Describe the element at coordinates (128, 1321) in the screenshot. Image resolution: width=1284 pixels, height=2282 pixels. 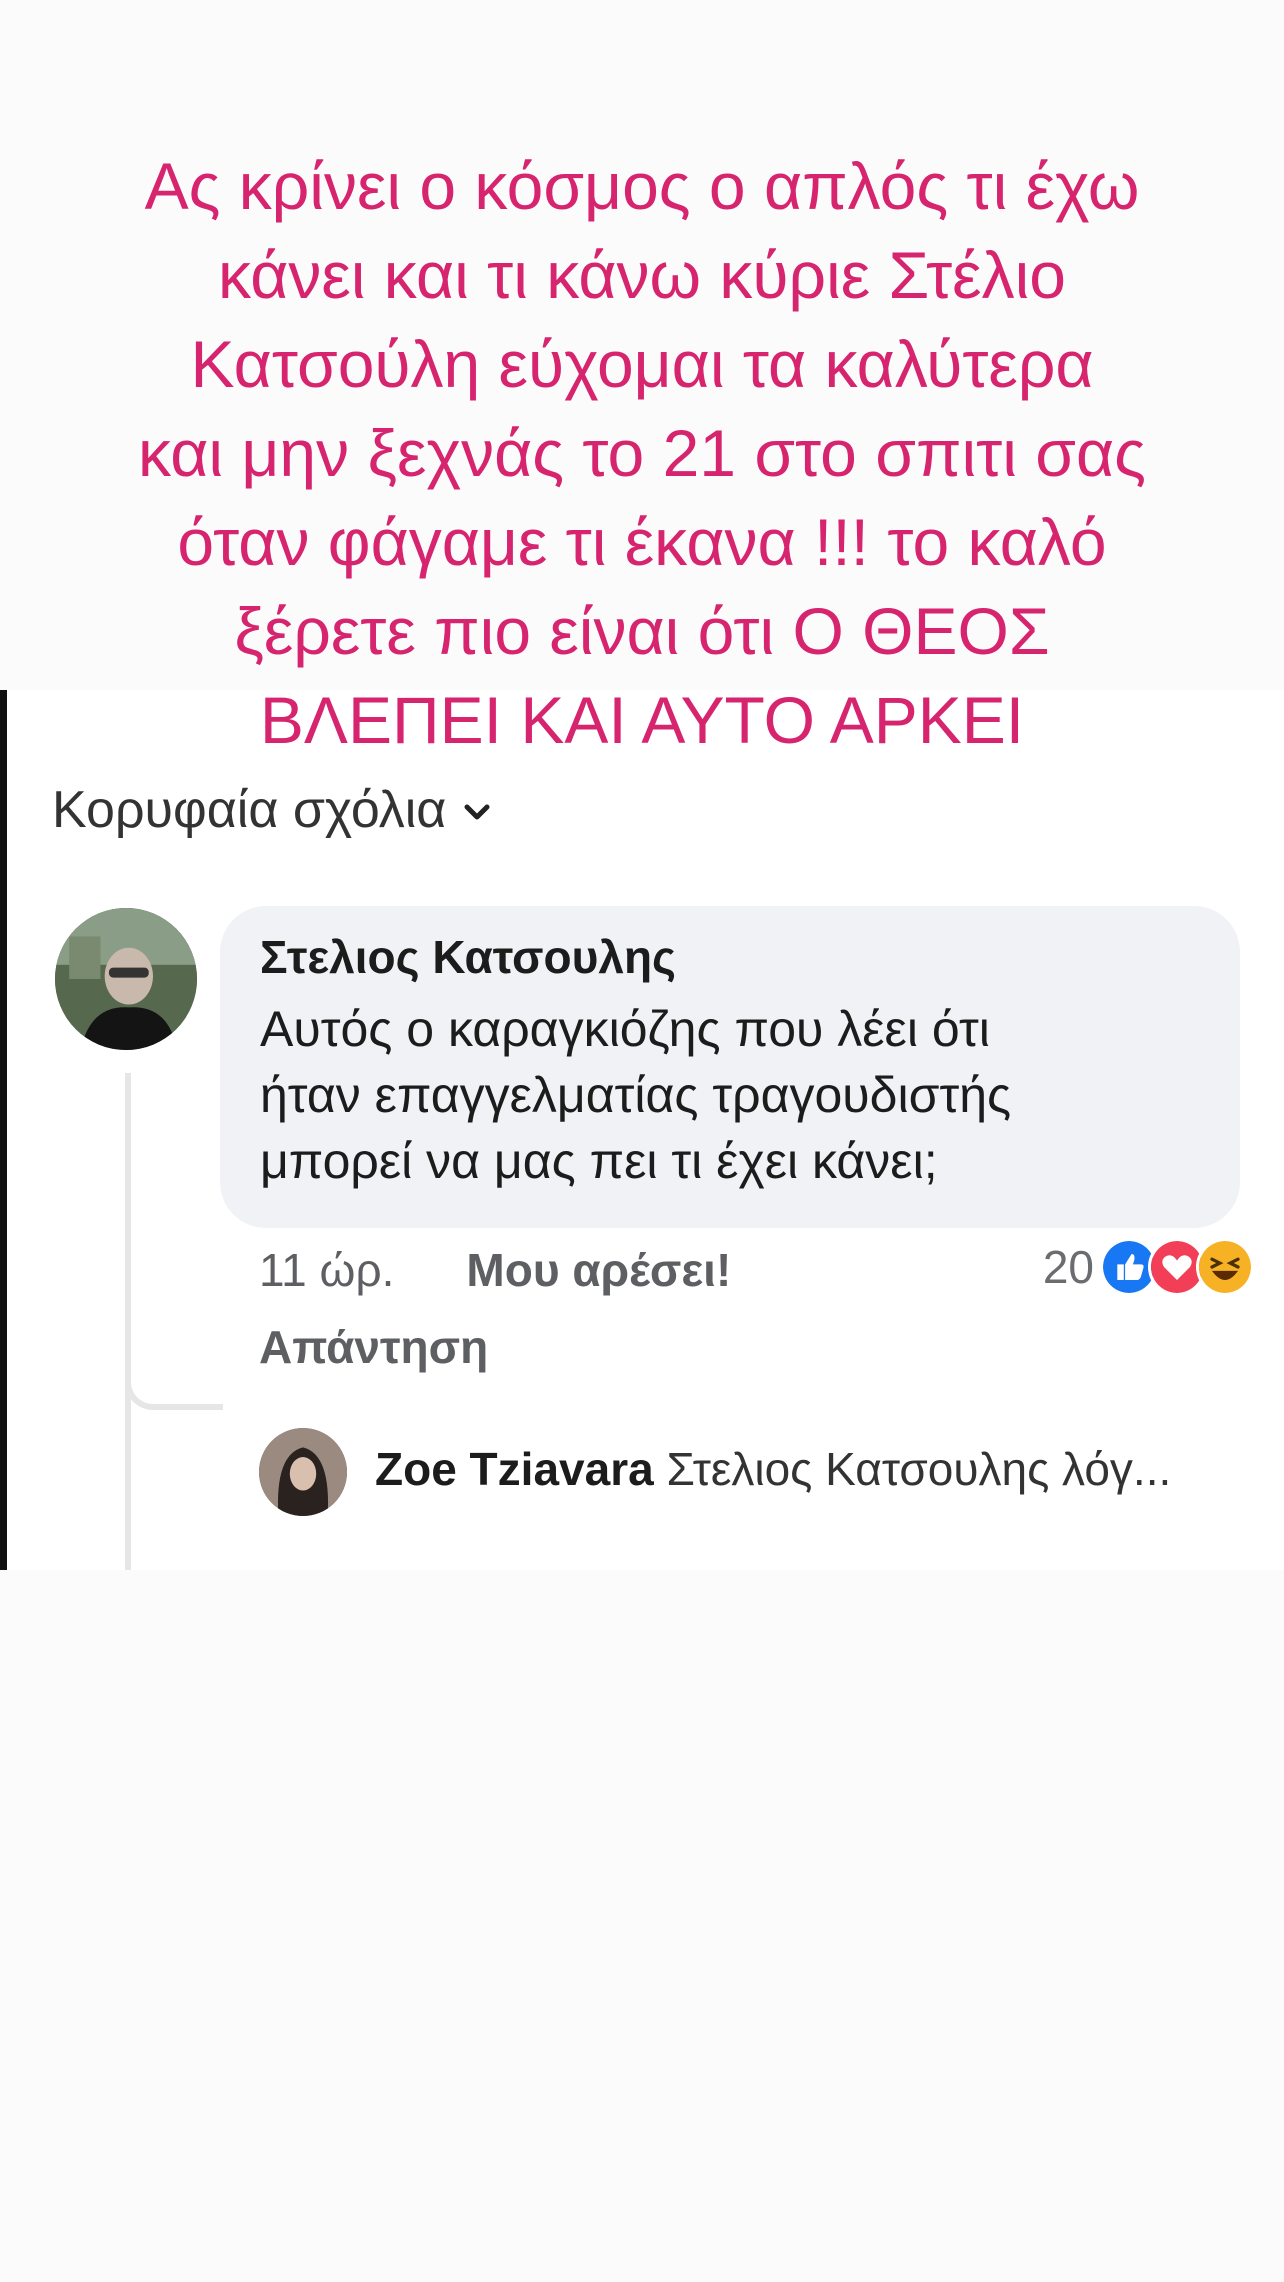
I see `thread-line` at that location.